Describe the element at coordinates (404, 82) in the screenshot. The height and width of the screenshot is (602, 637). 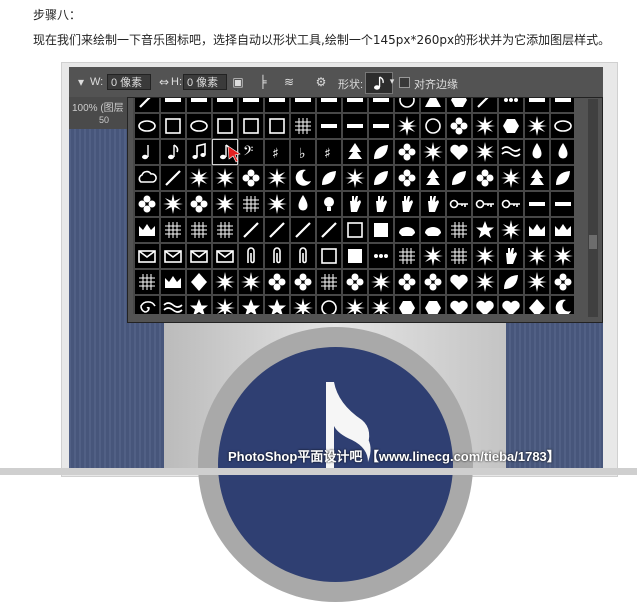
I see `align-edges-checkbox` at that location.